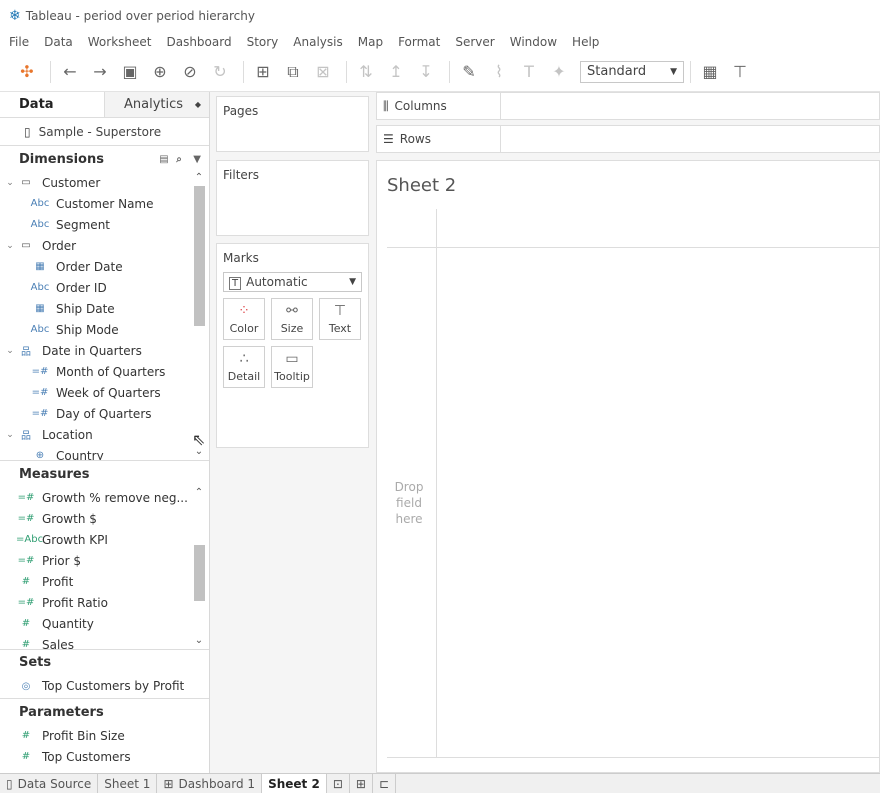  What do you see at coordinates (340, 310) in the screenshot?
I see `text-icon: ⊤` at bounding box center [340, 310].